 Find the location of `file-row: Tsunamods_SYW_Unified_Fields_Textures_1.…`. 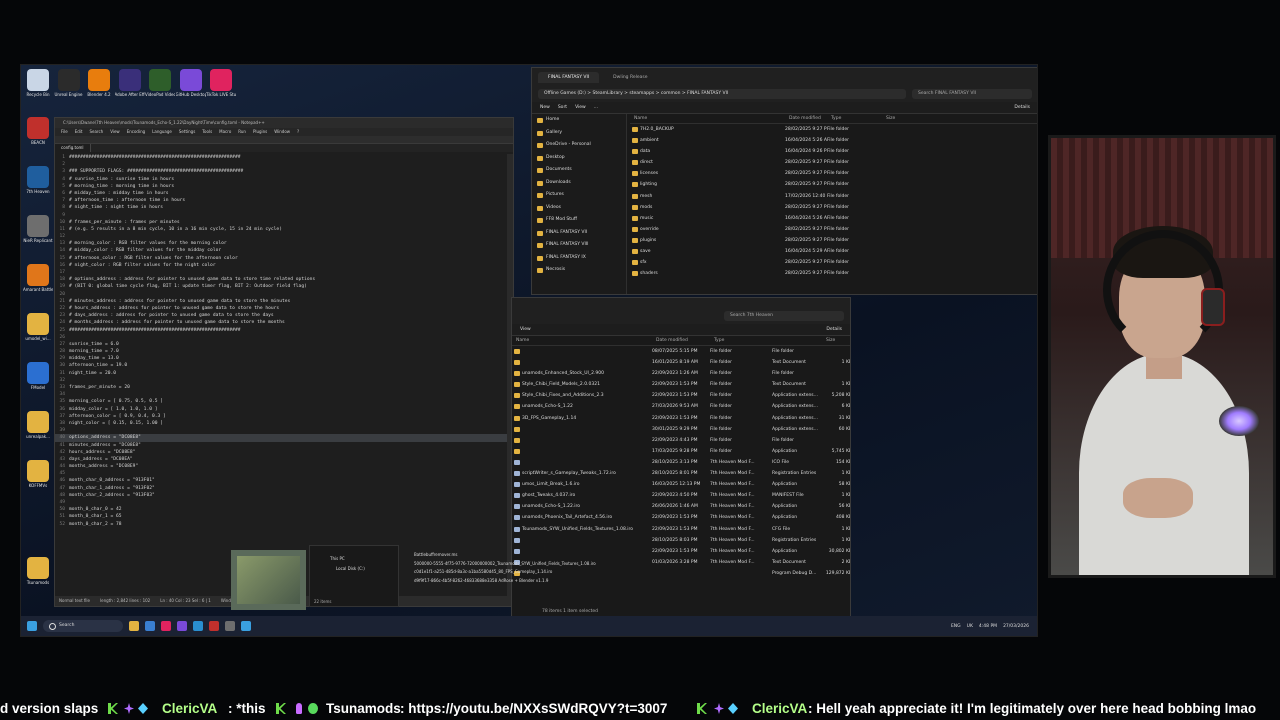

file-row: Tsunamods_SYW_Unified_Fields_Textures_1.… is located at coordinates (681, 529).